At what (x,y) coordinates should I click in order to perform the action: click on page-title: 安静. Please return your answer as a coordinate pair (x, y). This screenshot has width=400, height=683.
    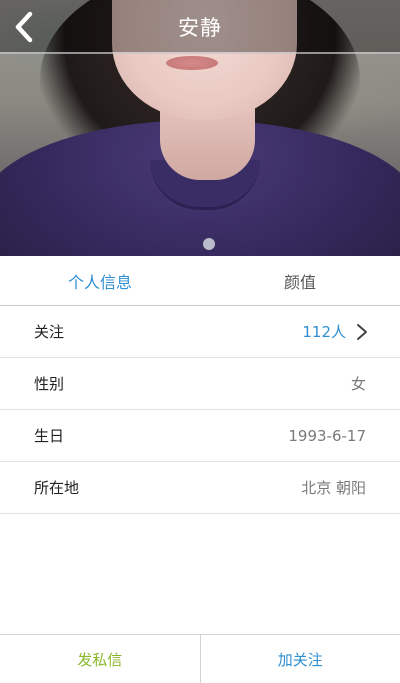
    Looking at the image, I should click on (200, 28).